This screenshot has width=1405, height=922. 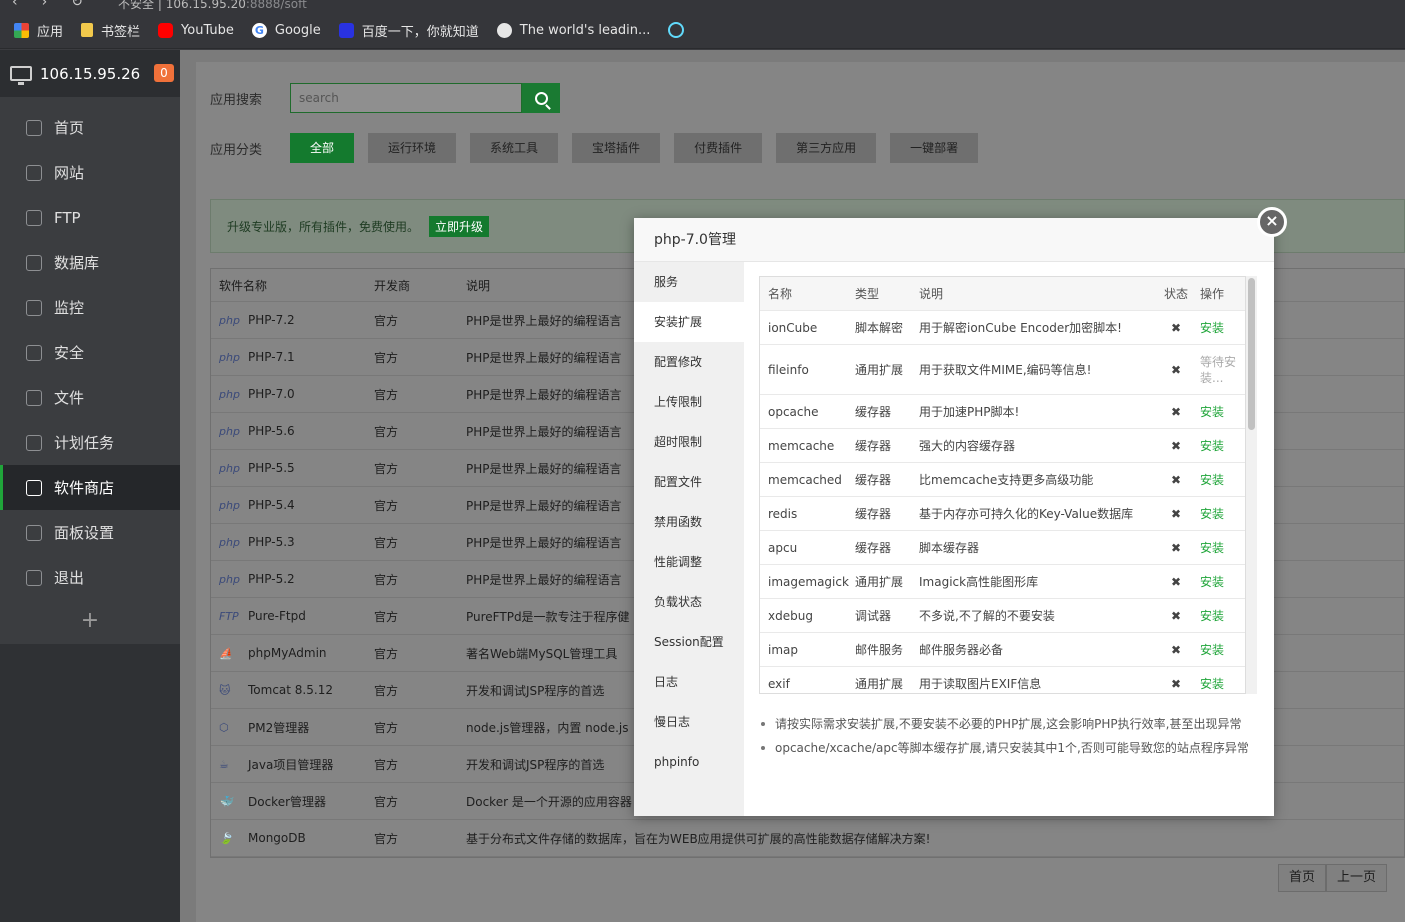 What do you see at coordinates (879, 328) in the screenshot?
I see `extension-type: 脚本解密` at bounding box center [879, 328].